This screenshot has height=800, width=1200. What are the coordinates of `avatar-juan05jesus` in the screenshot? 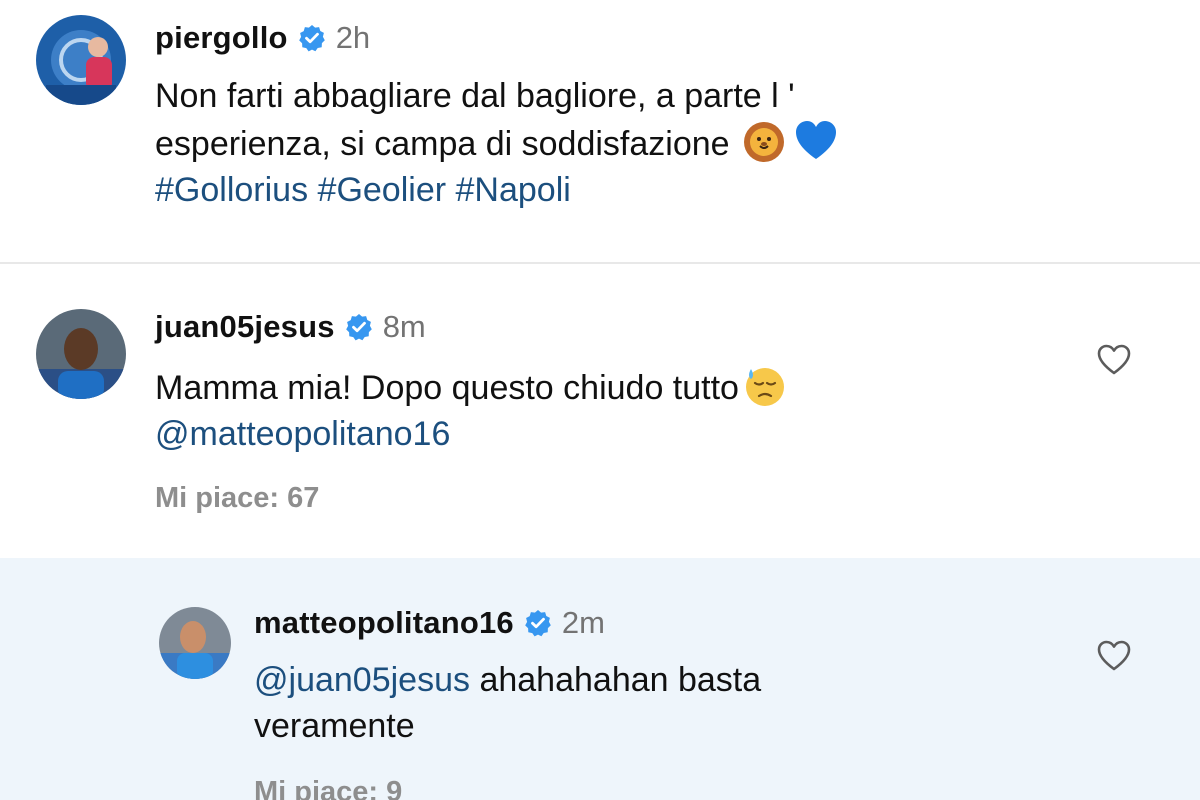 It's located at (81, 354).